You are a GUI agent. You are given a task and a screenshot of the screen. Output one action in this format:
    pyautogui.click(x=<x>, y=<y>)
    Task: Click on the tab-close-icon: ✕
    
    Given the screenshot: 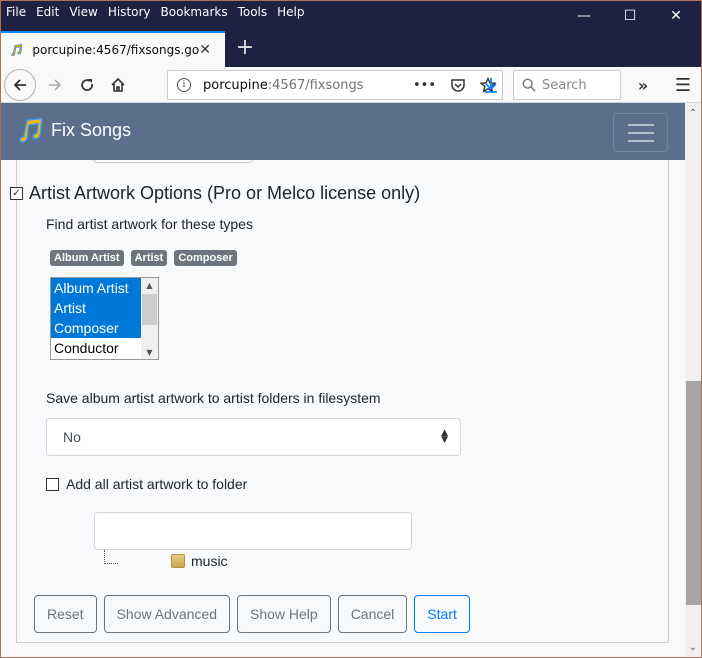 What is the action you would take?
    pyautogui.click(x=205, y=50)
    